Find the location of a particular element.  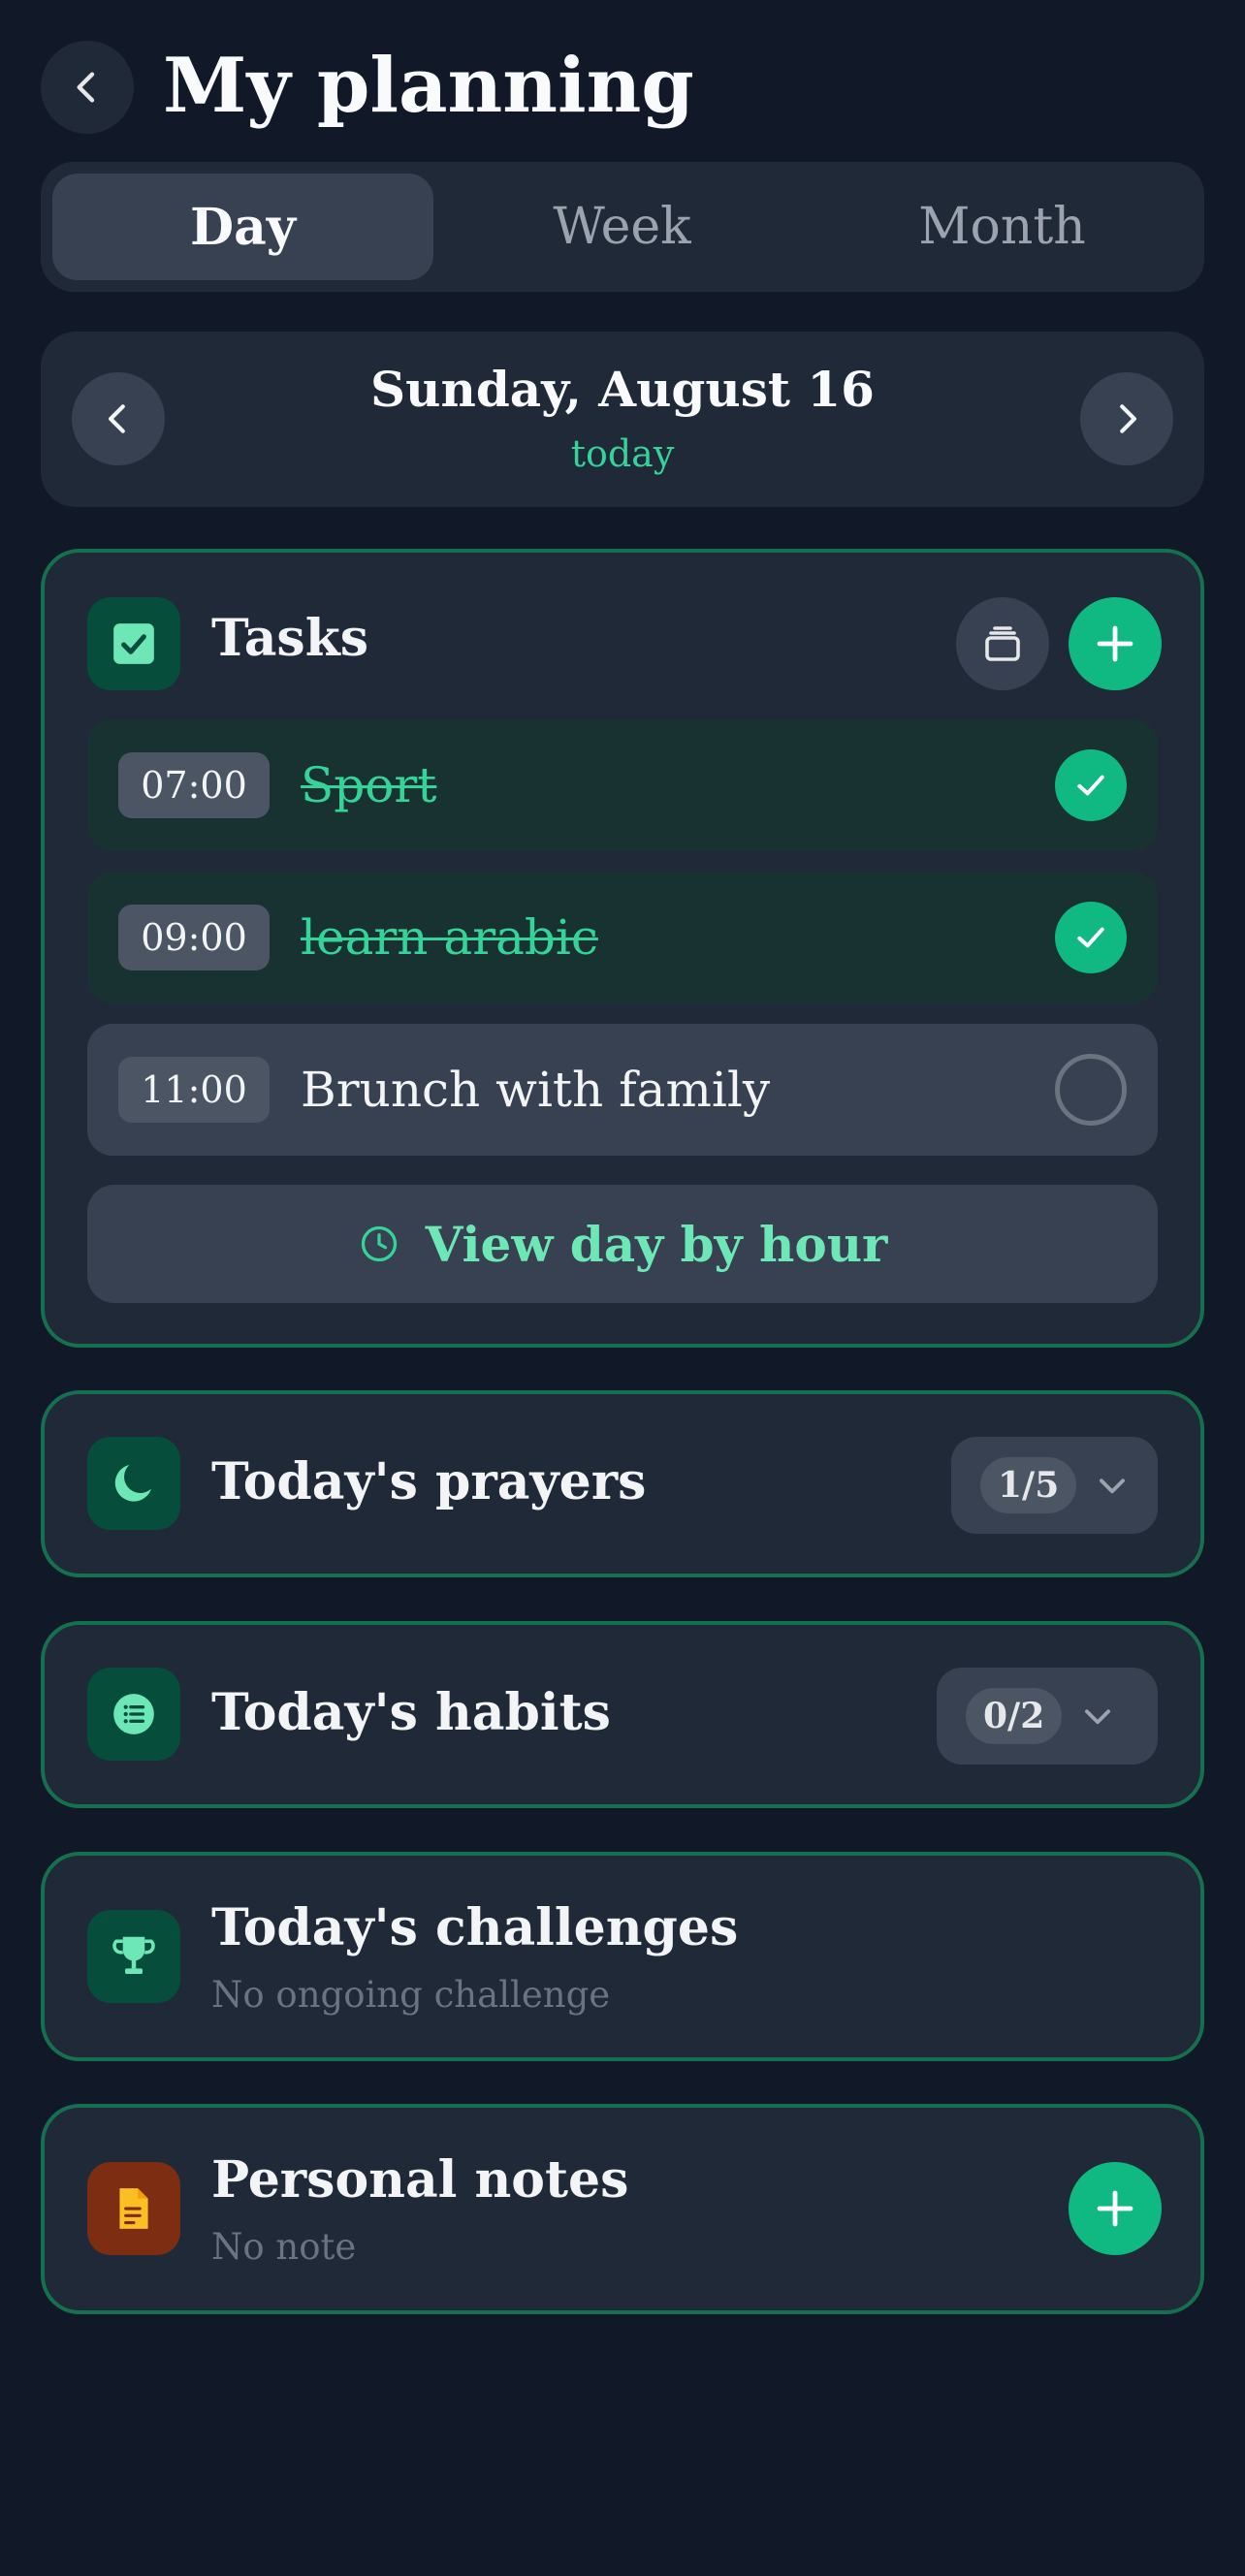

habits-icon-tile is located at coordinates (133, 1714).